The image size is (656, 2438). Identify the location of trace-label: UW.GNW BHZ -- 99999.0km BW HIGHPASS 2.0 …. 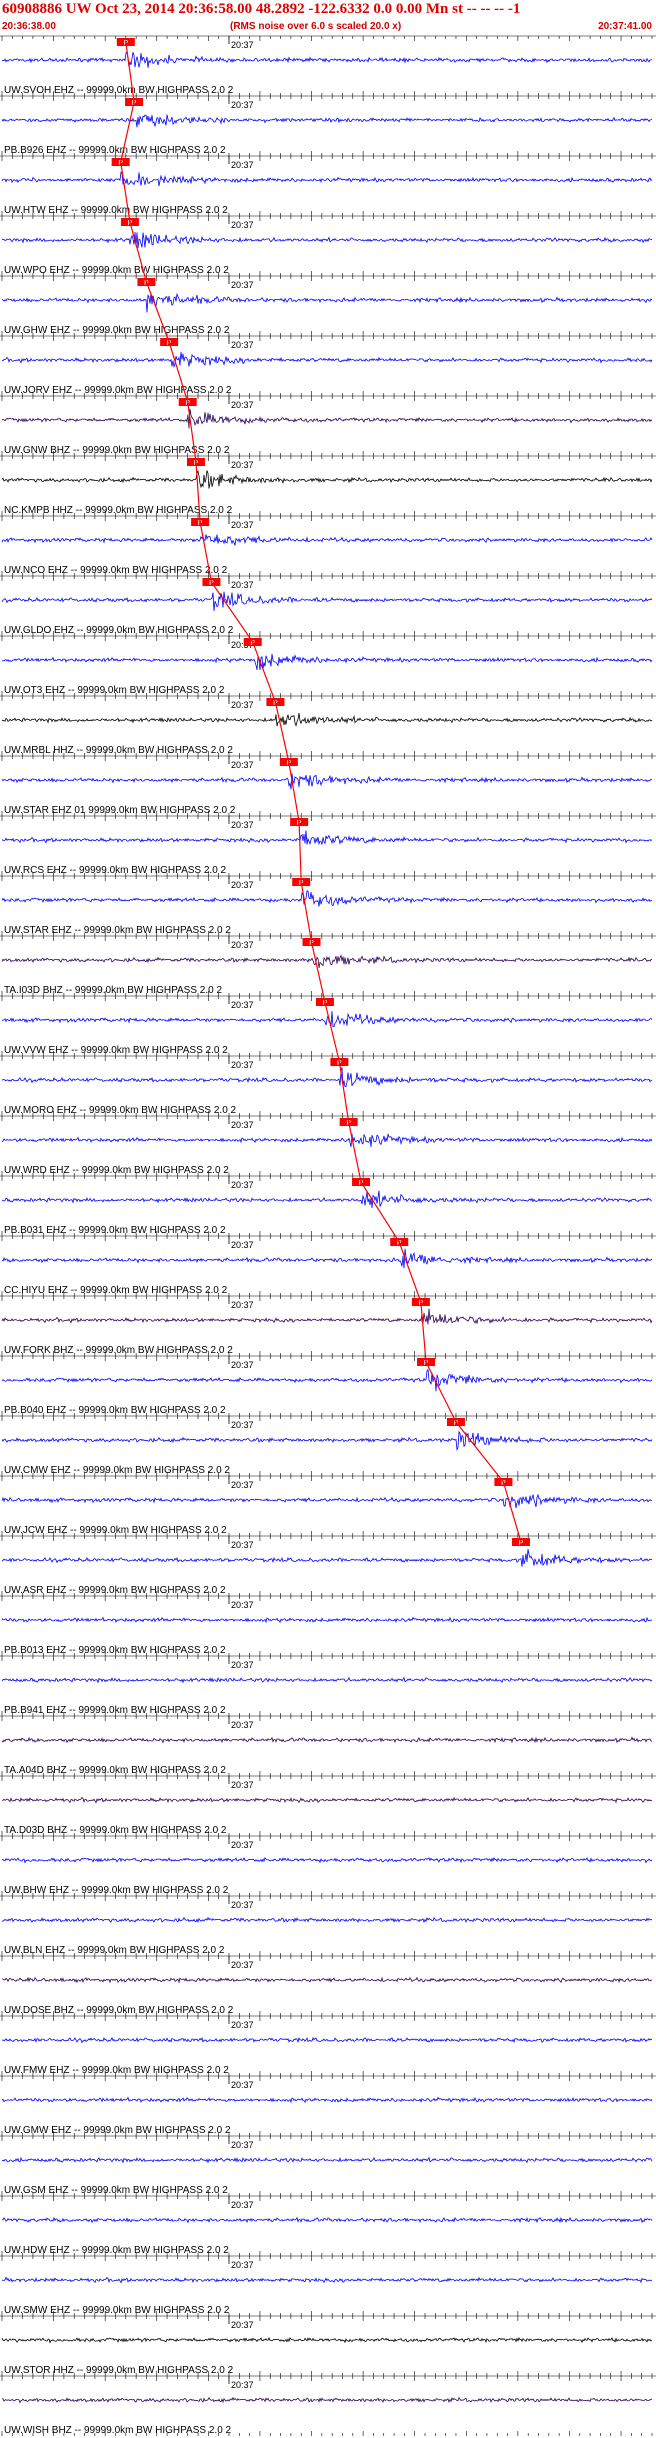
(117, 450).